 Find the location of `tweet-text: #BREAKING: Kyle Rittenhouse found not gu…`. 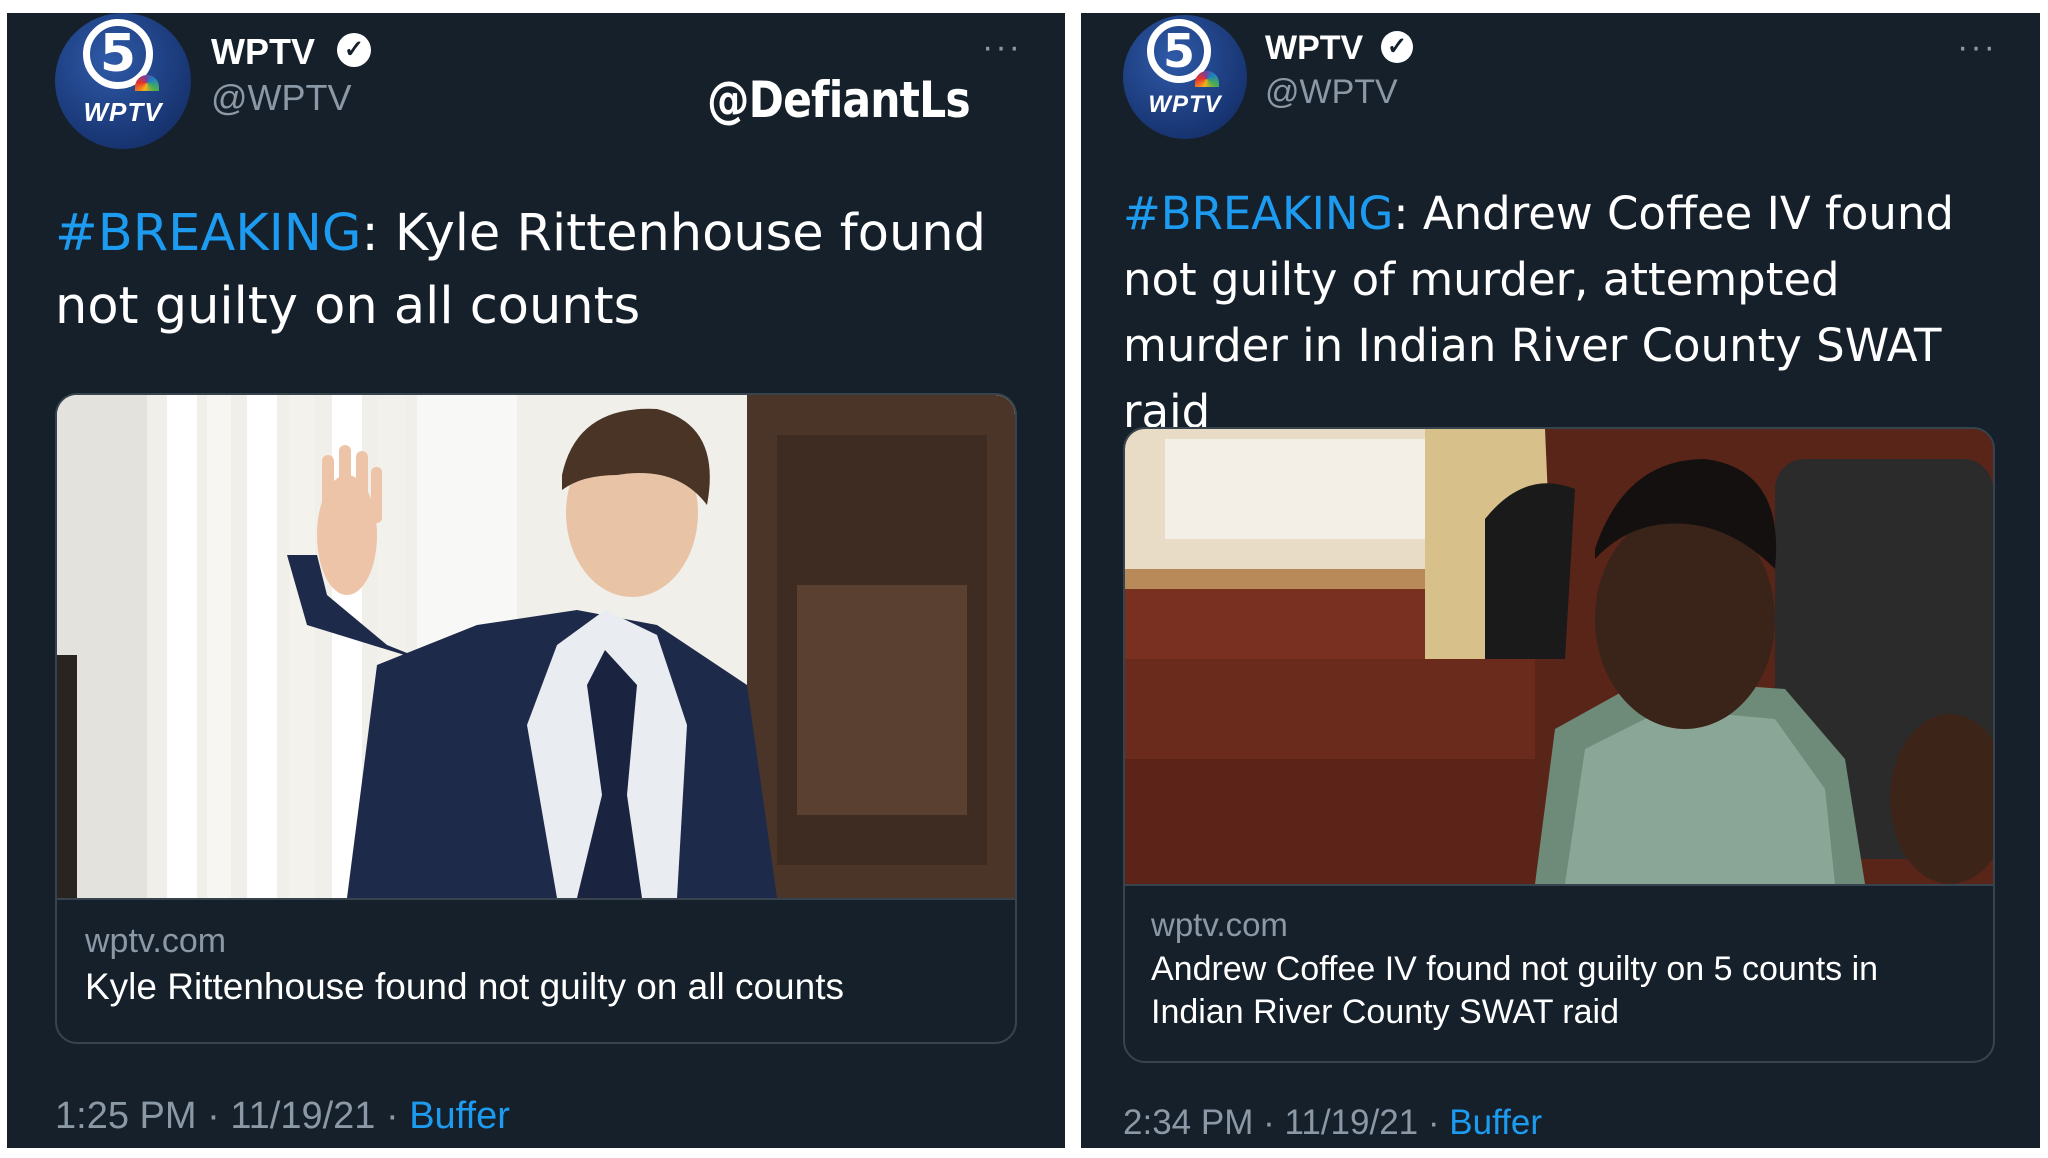

tweet-text: #BREAKING: Kyle Rittenhouse found not gu… is located at coordinates (535, 270).